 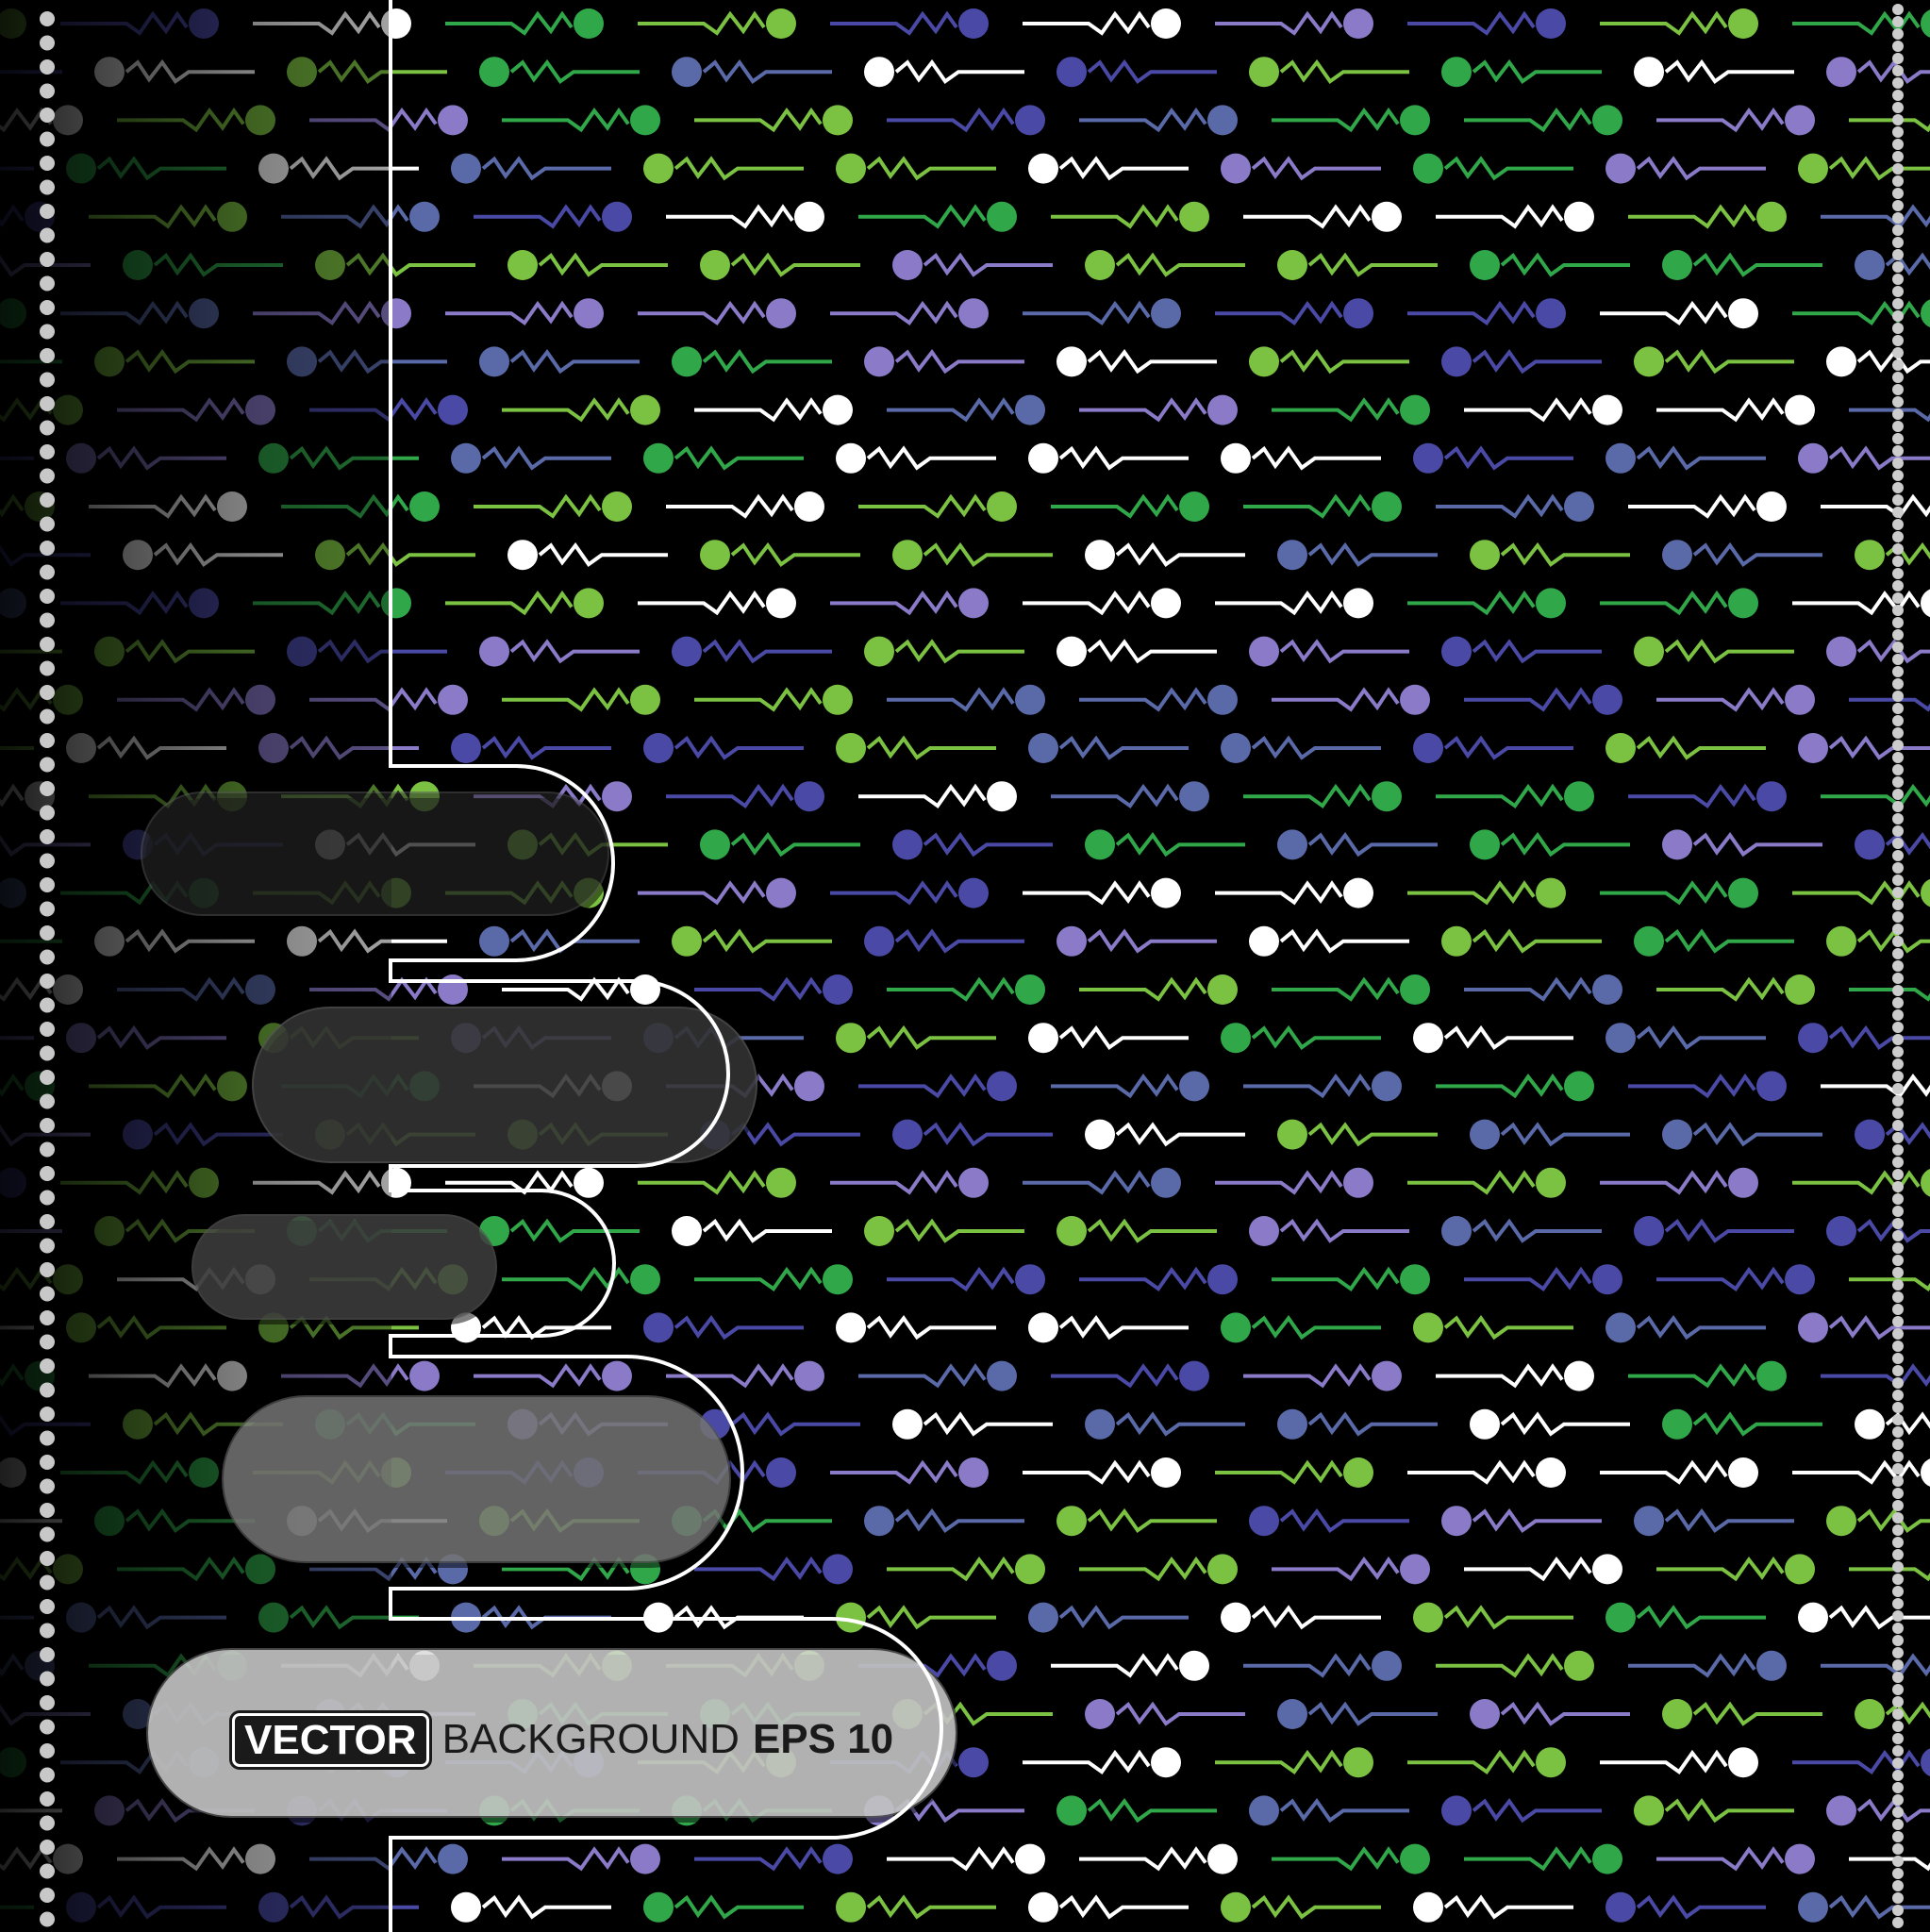 What do you see at coordinates (590, 1739) in the screenshot?
I see `background-word: BACKGROUND` at bounding box center [590, 1739].